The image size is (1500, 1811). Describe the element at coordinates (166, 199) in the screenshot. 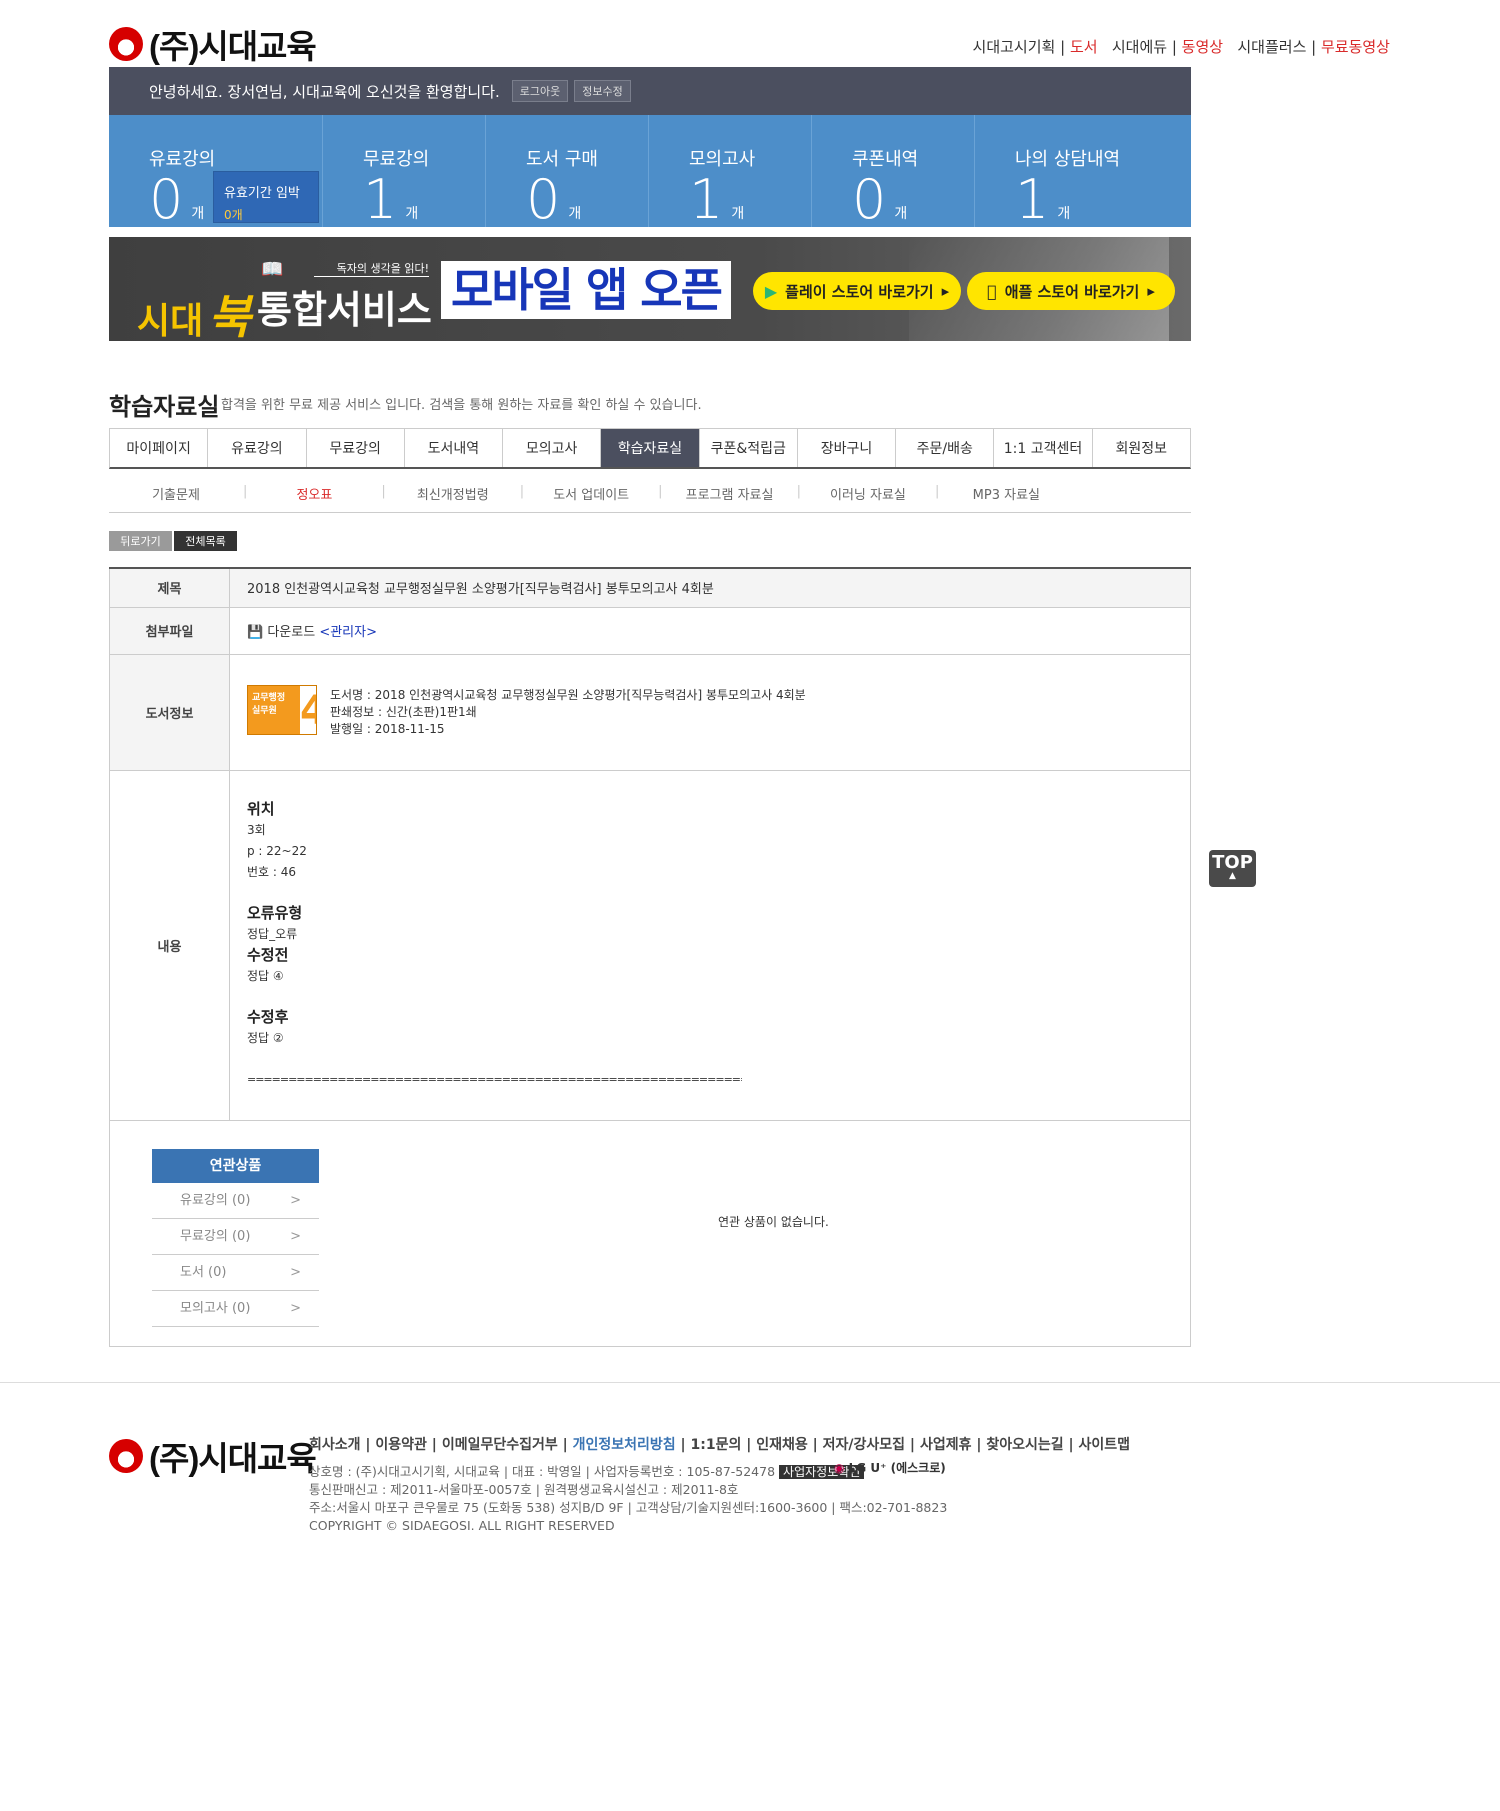

I see `stat-value: 0` at that location.